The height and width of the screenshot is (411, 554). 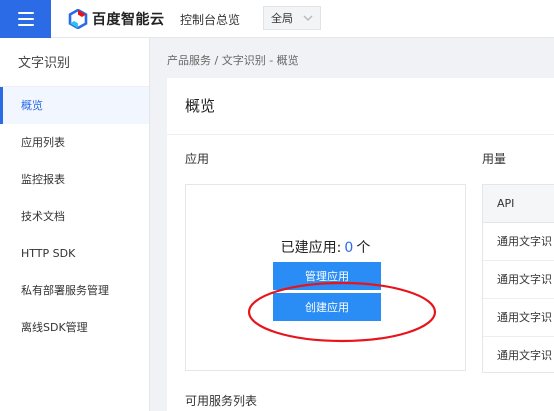 What do you see at coordinates (282, 18) in the screenshot?
I see `region-value: 全局` at bounding box center [282, 18].